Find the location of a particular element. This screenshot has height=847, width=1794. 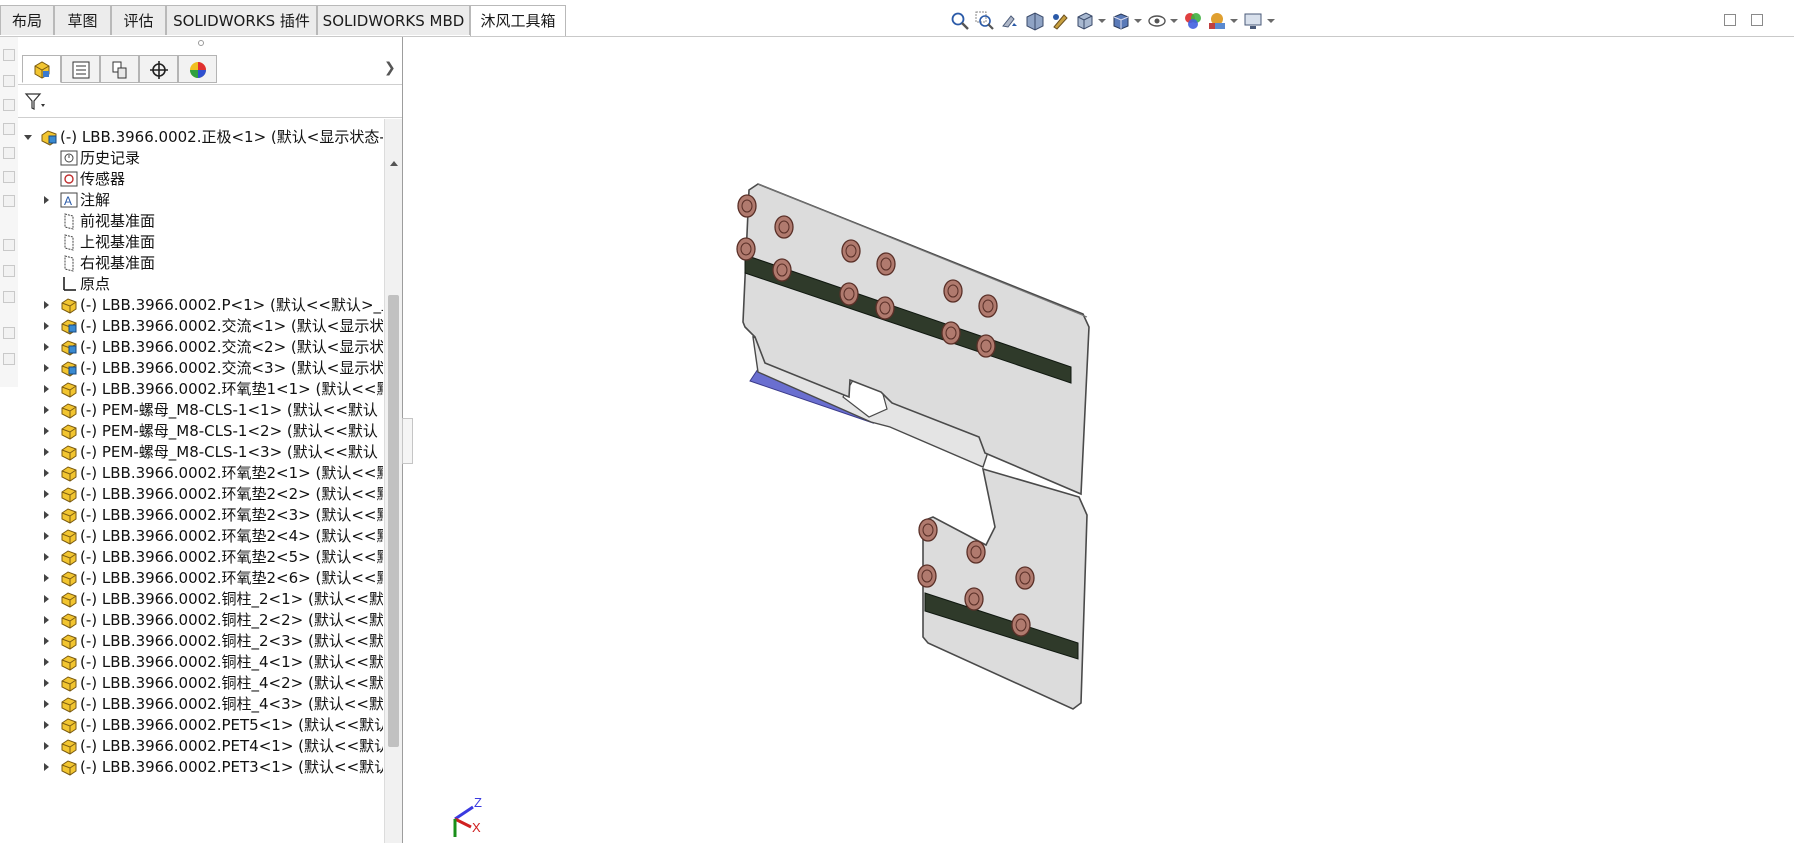

tree-item-label: (-) LBB.3966.0002.环氧垫2<4> (默认<<默 is located at coordinates (231, 536).